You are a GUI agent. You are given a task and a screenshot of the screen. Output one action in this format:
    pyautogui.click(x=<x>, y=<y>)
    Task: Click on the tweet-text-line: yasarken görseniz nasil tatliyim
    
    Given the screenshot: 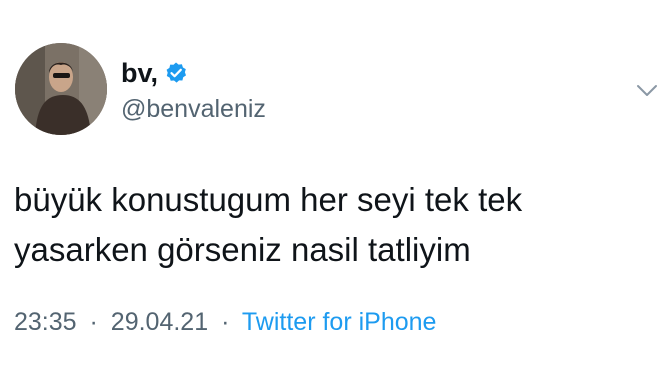 What is the action you would take?
    pyautogui.click(x=242, y=249)
    